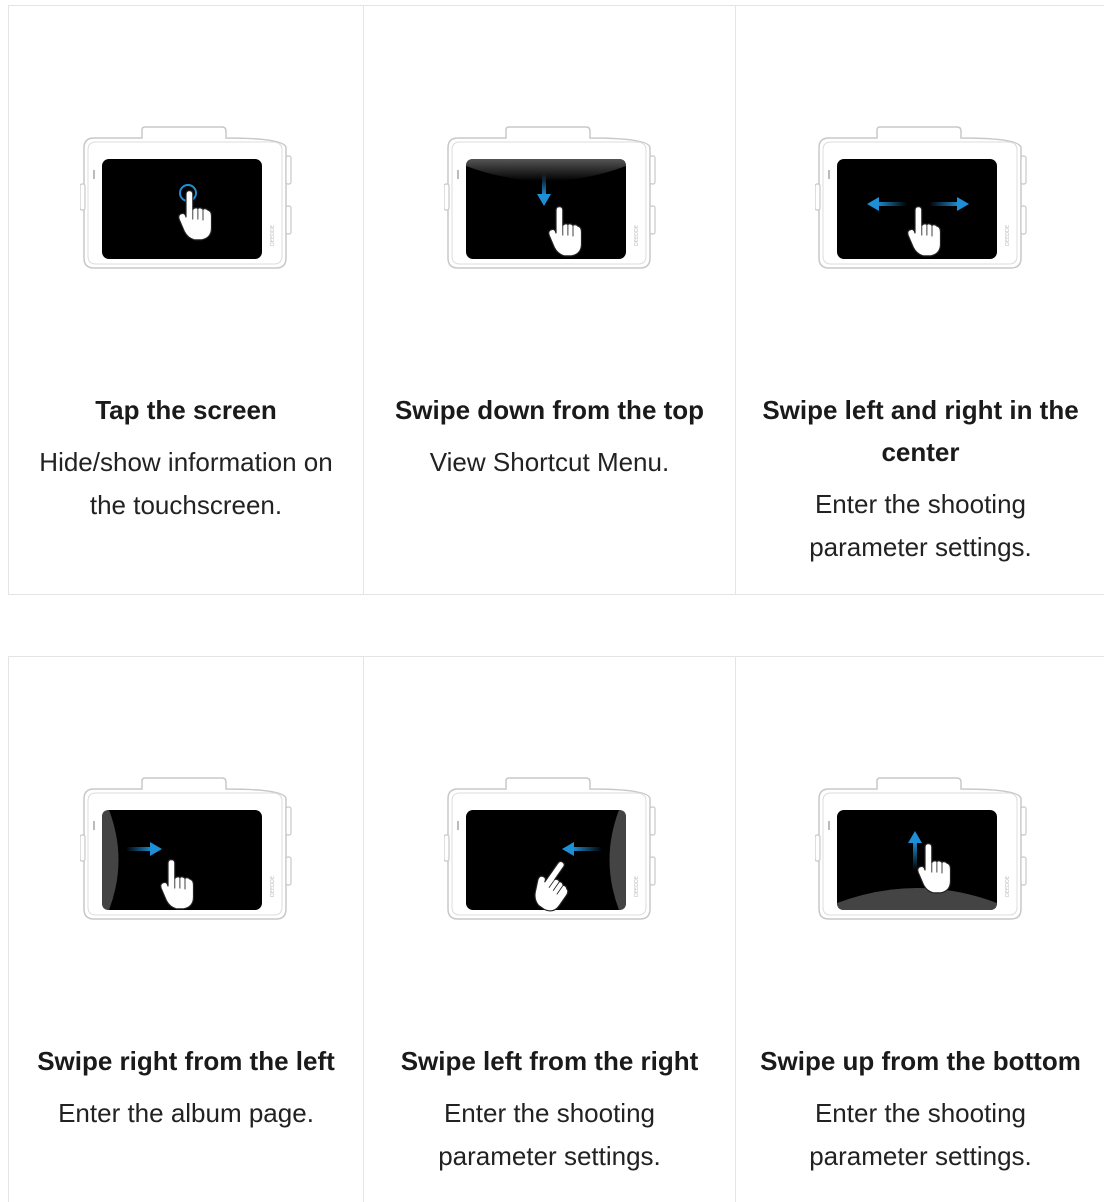 The height and width of the screenshot is (1202, 1104). Describe the element at coordinates (186, 1061) in the screenshot. I see `gesture-title: Swipe right from the left` at that location.